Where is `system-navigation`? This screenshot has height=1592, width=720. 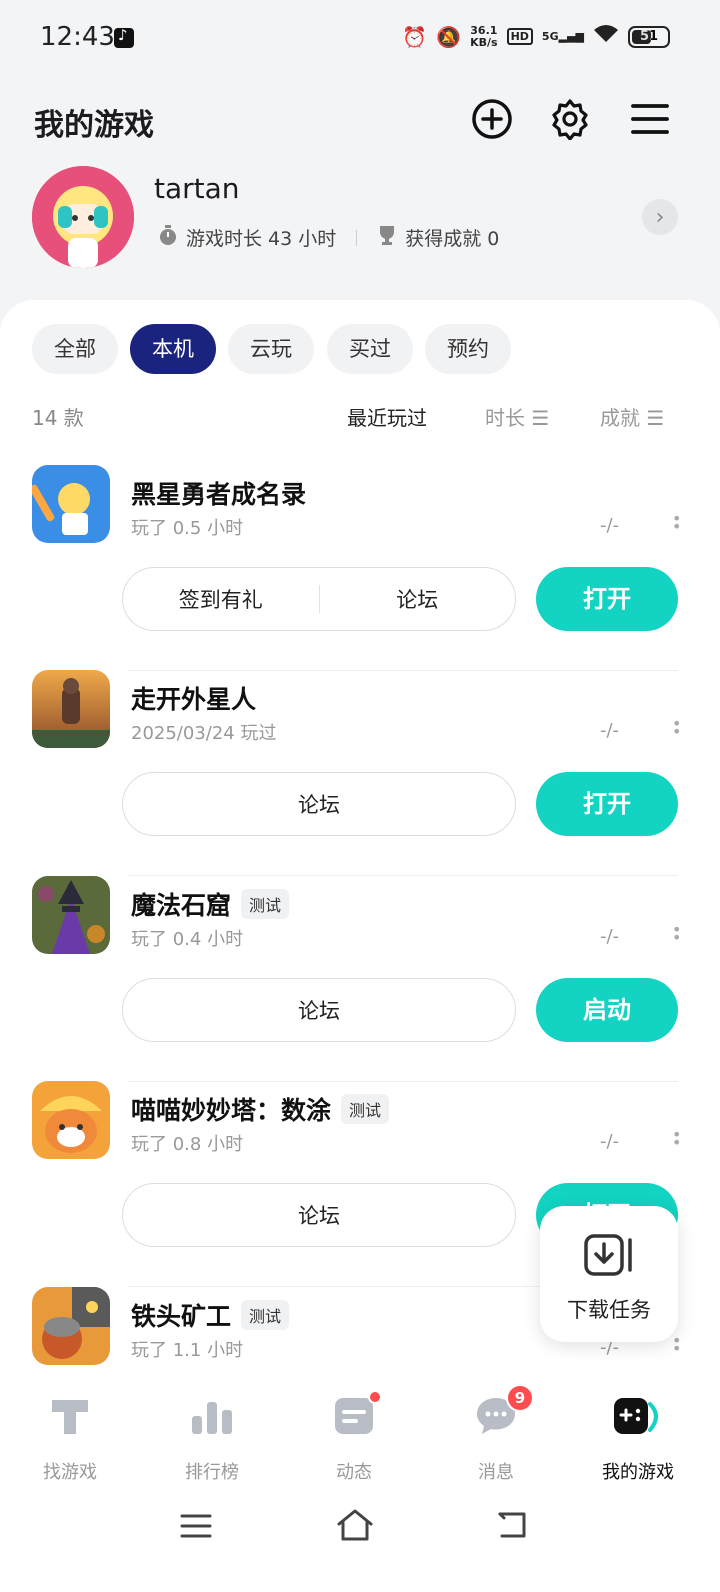
system-navigation is located at coordinates (360, 1530).